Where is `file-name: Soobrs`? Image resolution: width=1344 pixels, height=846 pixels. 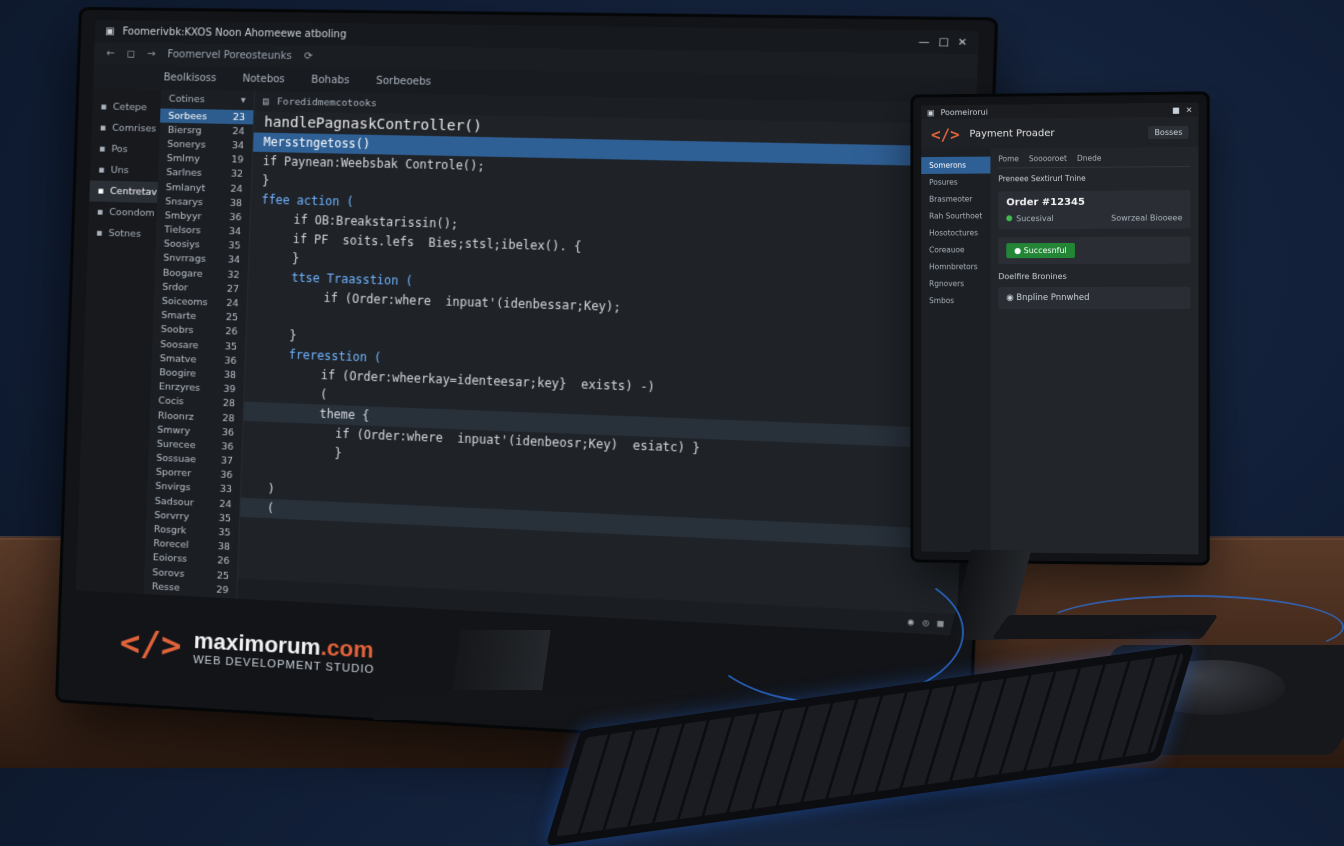 file-name: Soobrs is located at coordinates (177, 330).